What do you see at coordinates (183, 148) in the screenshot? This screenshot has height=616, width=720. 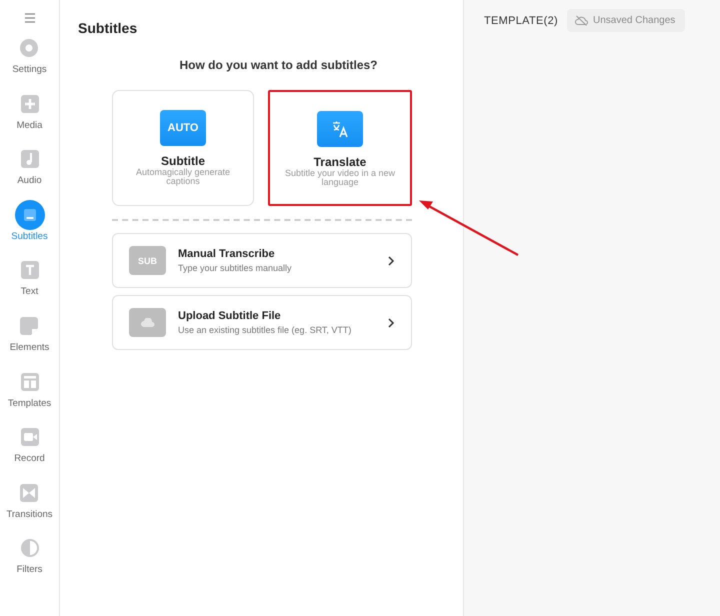 I see `option-card: AUTO Subtitle Automagically generate captions` at bounding box center [183, 148].